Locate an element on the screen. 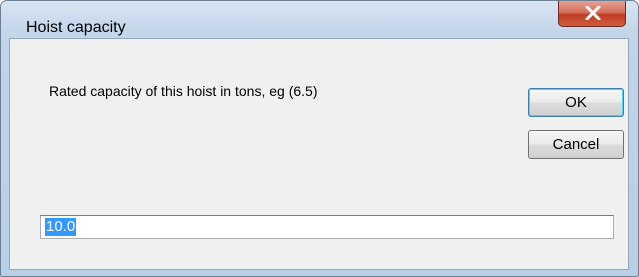 The height and width of the screenshot is (277, 639). capacity-input: 10.0 is located at coordinates (327, 227).